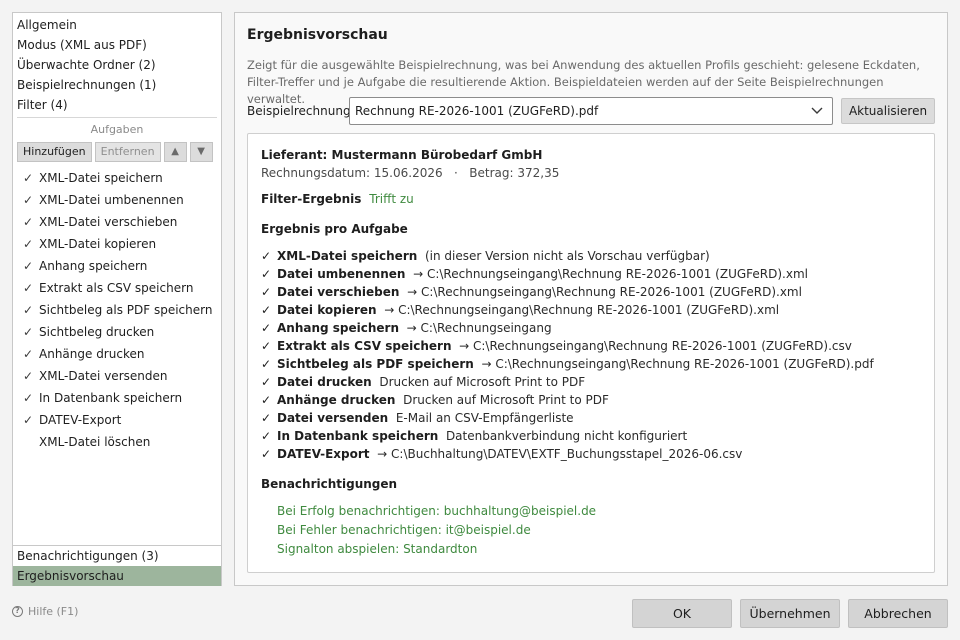 This screenshot has width=960, height=640. I want to click on task-label: XML-Datei speichern, so click(101, 178).